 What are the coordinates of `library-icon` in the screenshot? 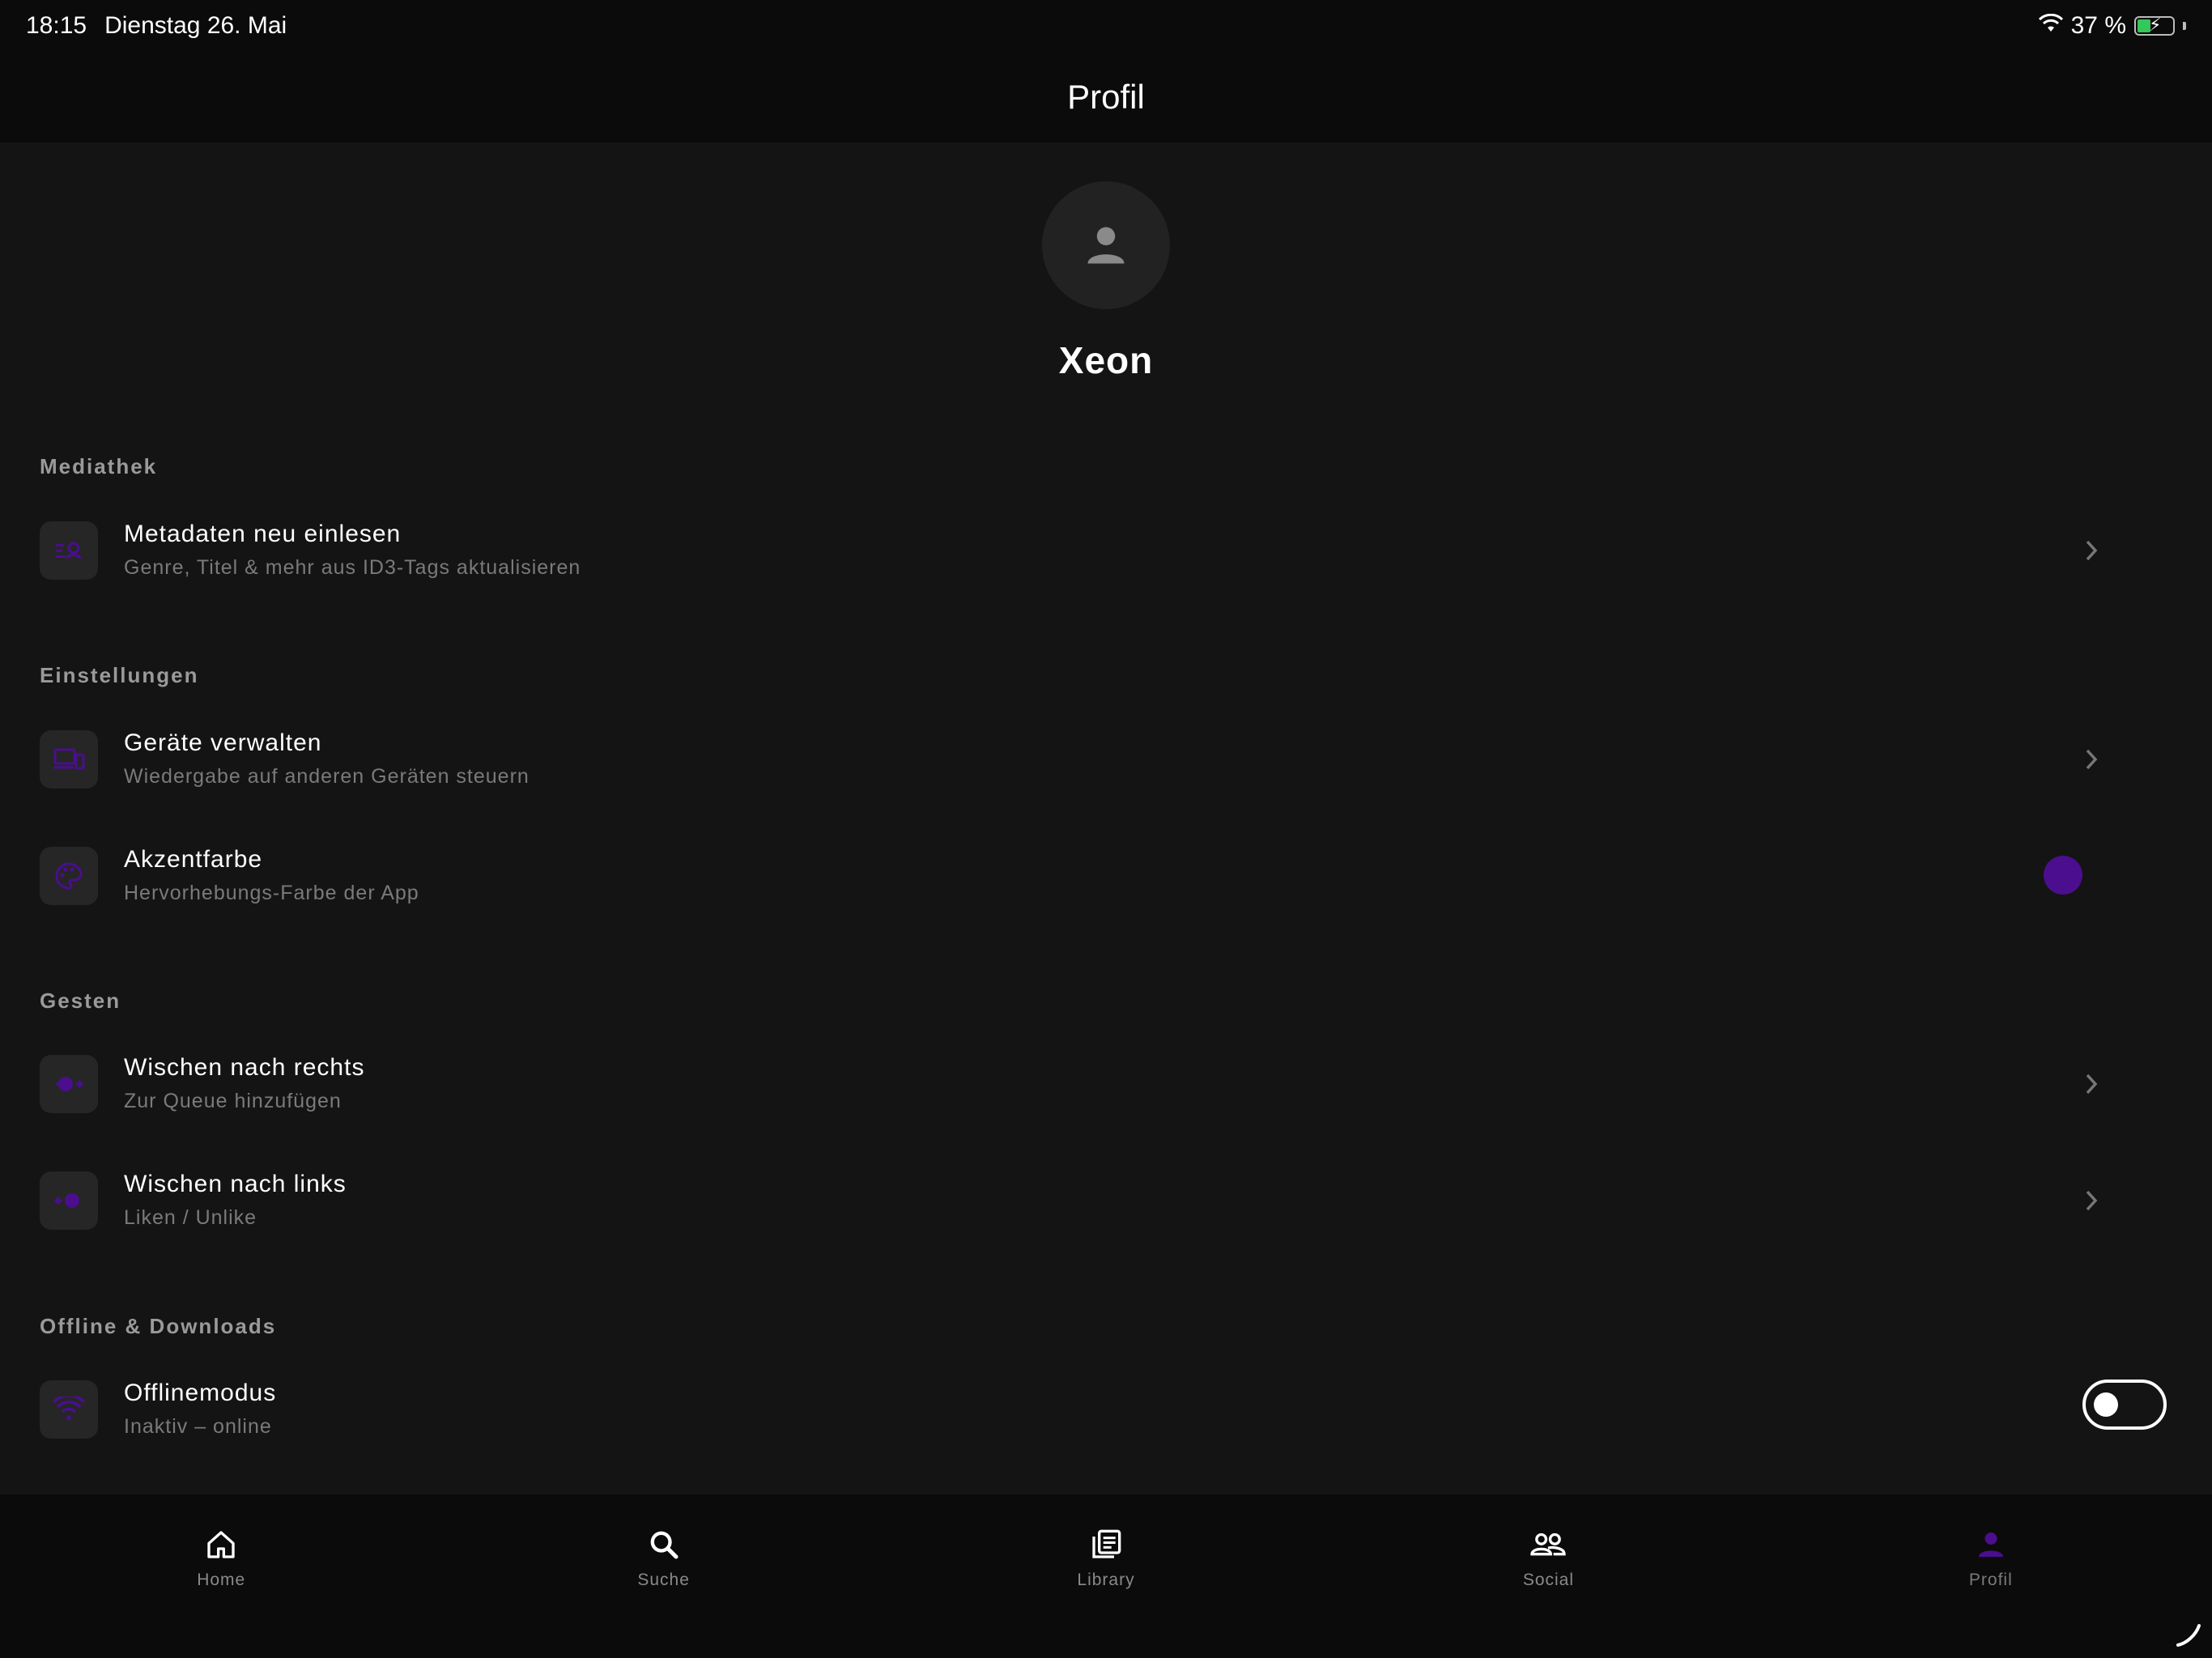 It's located at (1106, 1543).